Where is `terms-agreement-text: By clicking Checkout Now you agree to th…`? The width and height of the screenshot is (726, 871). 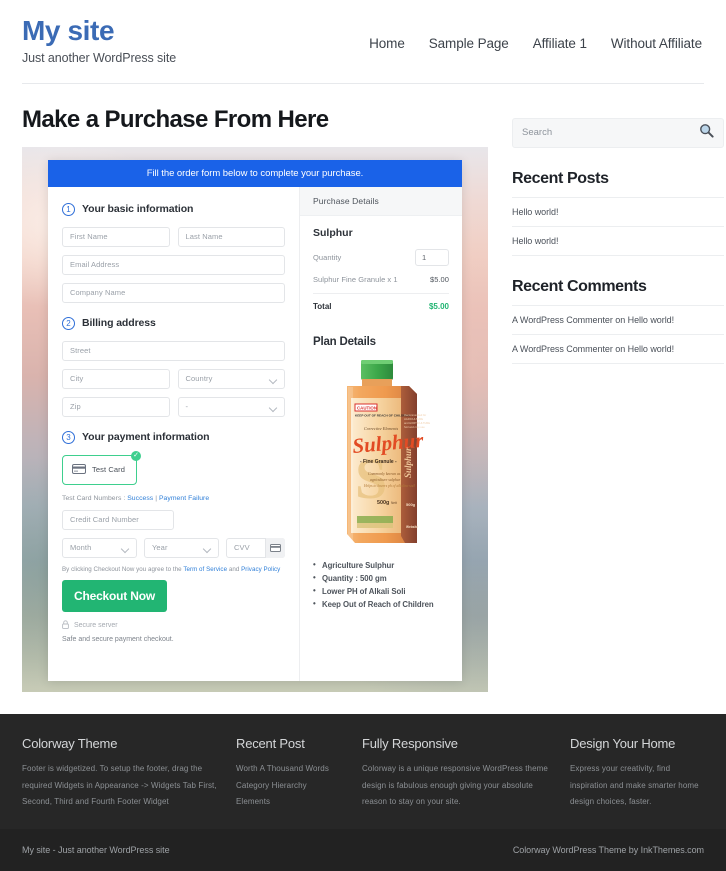
terms-agreement-text: By clicking Checkout Now you agree to th… is located at coordinates (173, 569).